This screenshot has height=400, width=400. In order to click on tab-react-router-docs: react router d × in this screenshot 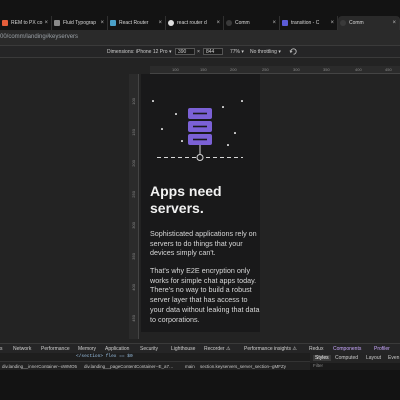, I will do `click(195, 23)`.